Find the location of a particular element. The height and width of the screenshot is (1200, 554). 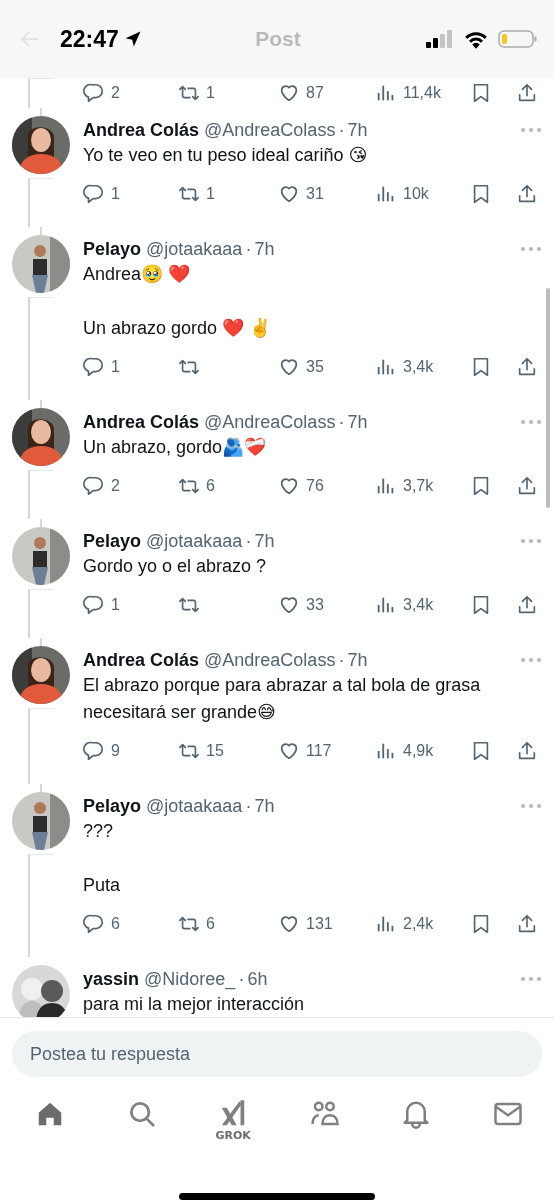

reply-field: Postea tu respuesta is located at coordinates (277, 1054).